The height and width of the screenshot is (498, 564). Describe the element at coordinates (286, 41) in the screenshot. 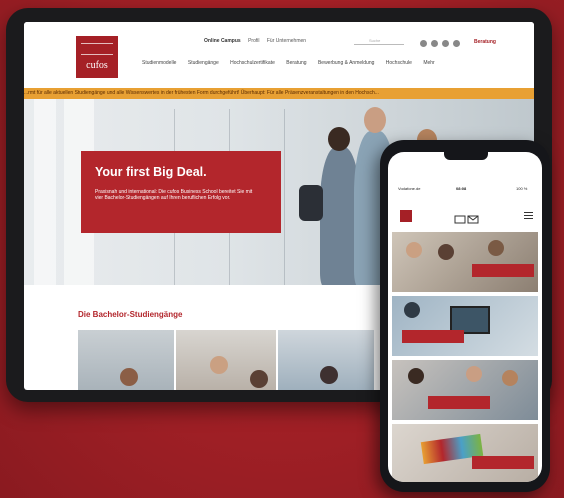

I see `util-link-unternehmen: Für Unternehmen` at that location.